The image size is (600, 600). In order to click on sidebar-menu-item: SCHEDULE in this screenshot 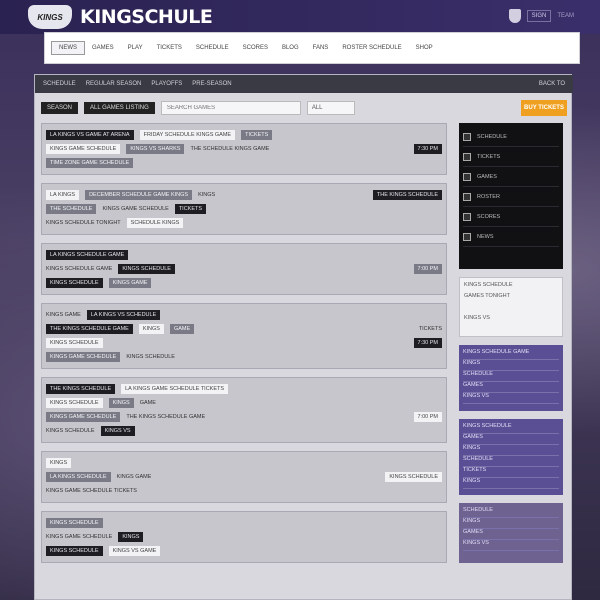, I will do `click(511, 137)`.